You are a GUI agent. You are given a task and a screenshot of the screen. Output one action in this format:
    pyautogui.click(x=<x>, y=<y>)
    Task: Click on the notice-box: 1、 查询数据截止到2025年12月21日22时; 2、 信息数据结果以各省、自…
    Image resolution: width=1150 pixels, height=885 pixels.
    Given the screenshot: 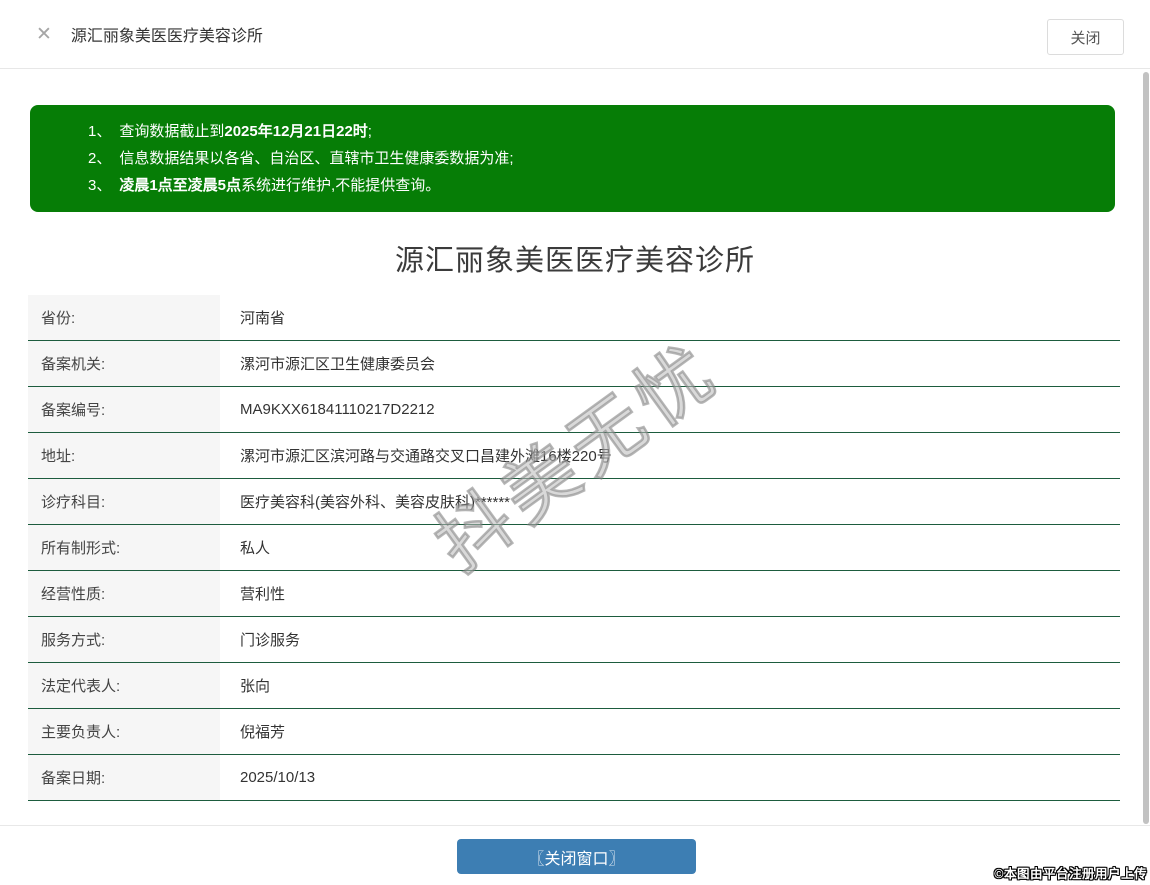 What is the action you would take?
    pyautogui.click(x=572, y=158)
    